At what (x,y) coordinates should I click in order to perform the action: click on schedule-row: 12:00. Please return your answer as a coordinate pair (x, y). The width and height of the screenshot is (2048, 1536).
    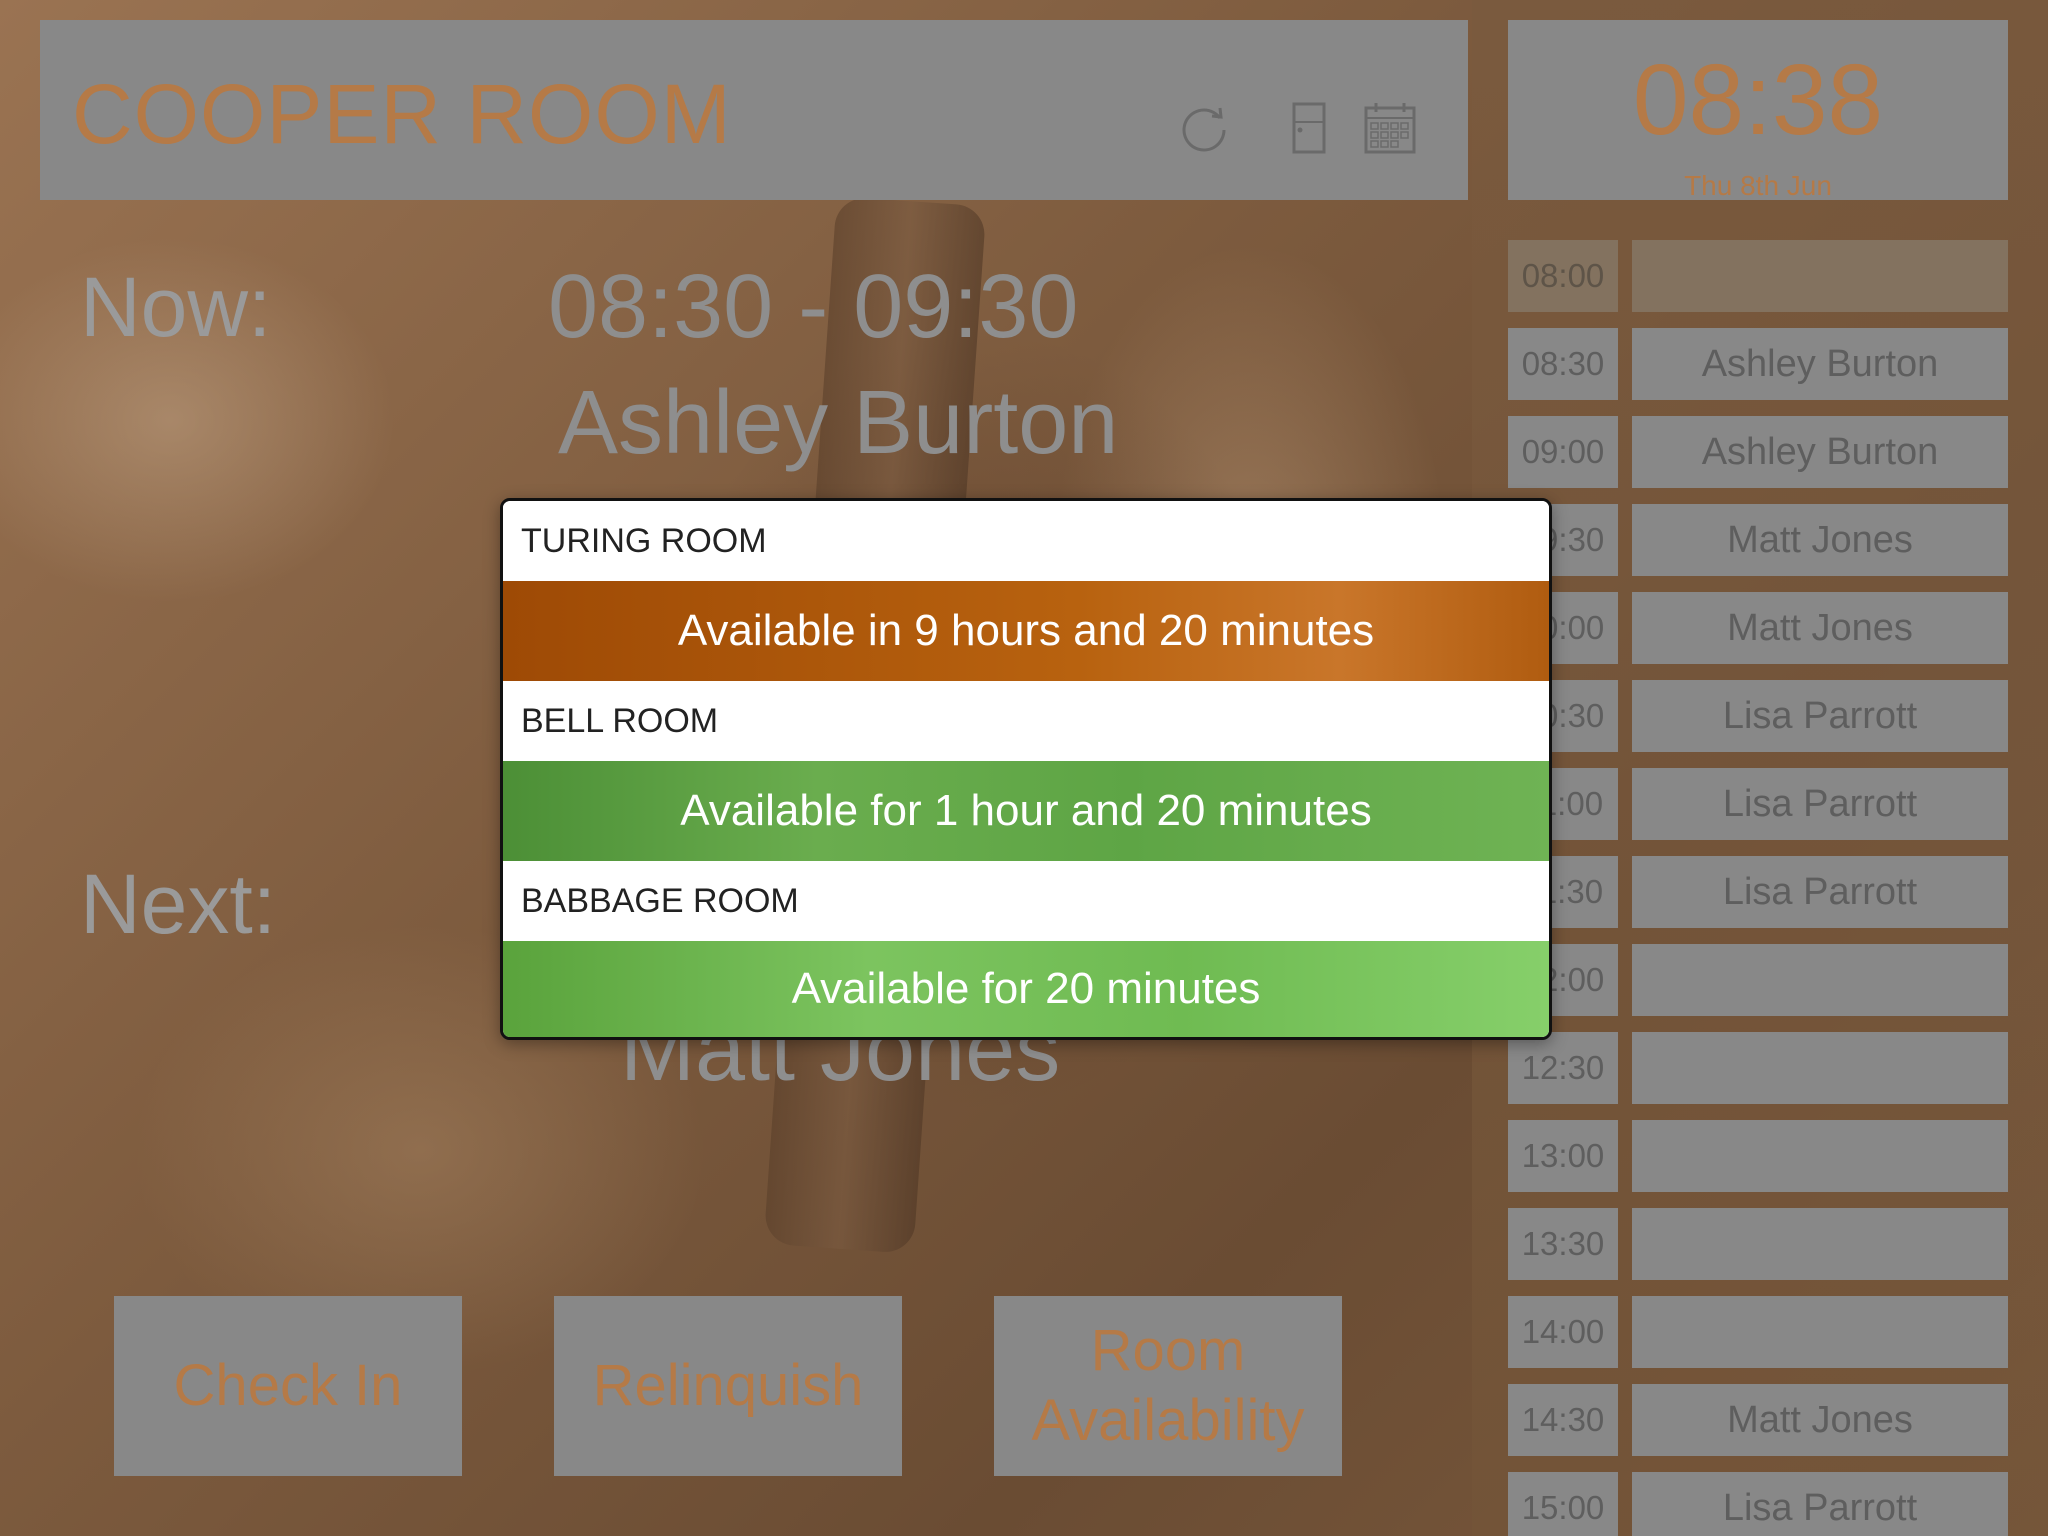
    Looking at the image, I should click on (1758, 980).